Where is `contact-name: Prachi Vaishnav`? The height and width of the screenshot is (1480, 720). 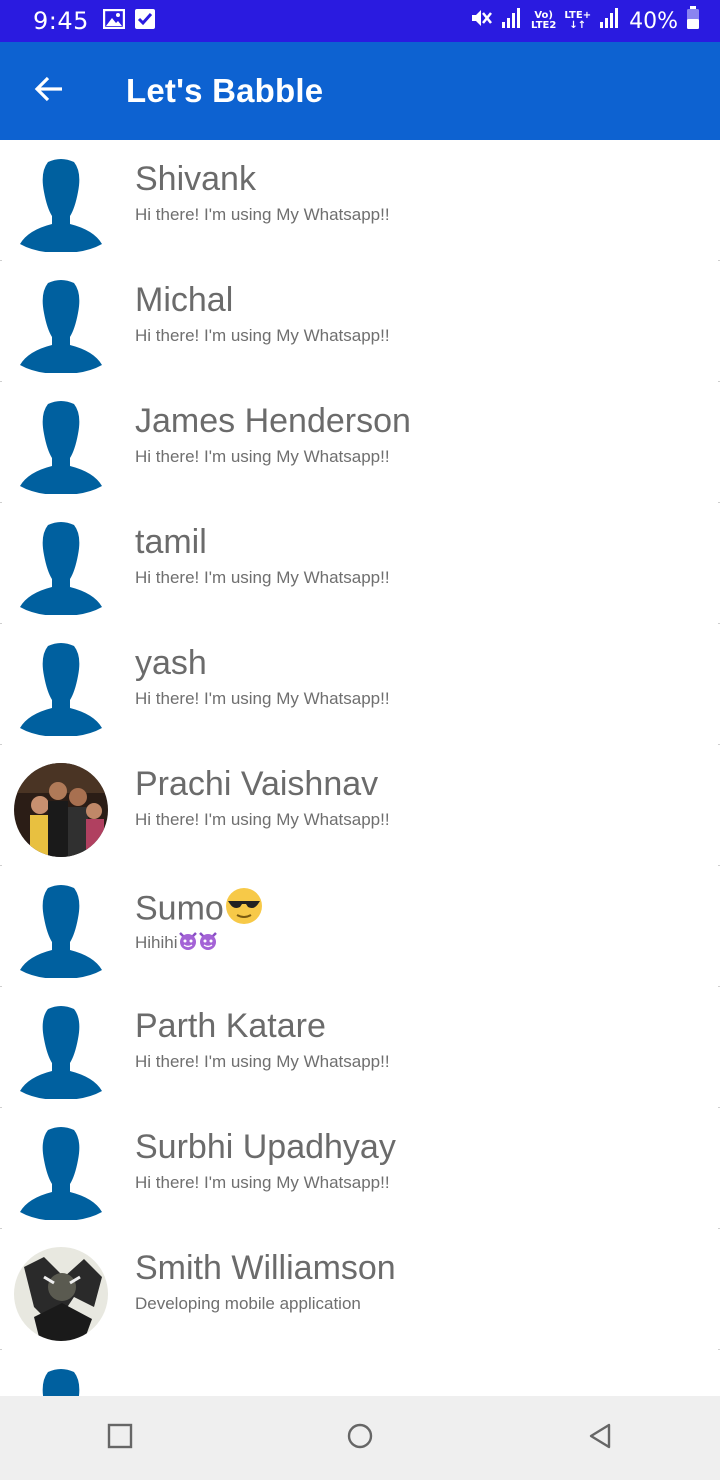 contact-name: Prachi Vaishnav is located at coordinates (256, 784).